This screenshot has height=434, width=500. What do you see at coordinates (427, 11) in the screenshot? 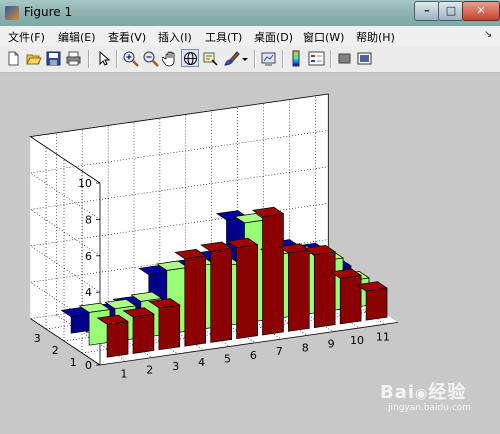
I see `minimize-button: –` at bounding box center [427, 11].